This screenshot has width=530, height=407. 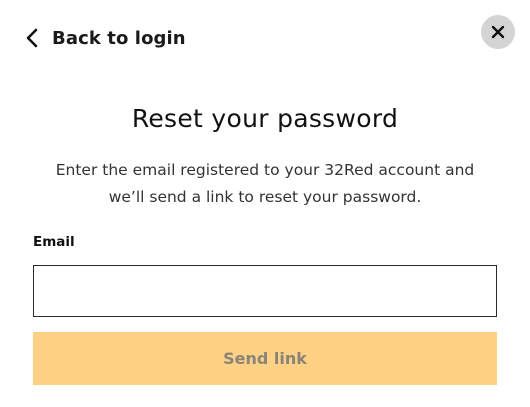 I want to click on email-label: Email, so click(x=54, y=242).